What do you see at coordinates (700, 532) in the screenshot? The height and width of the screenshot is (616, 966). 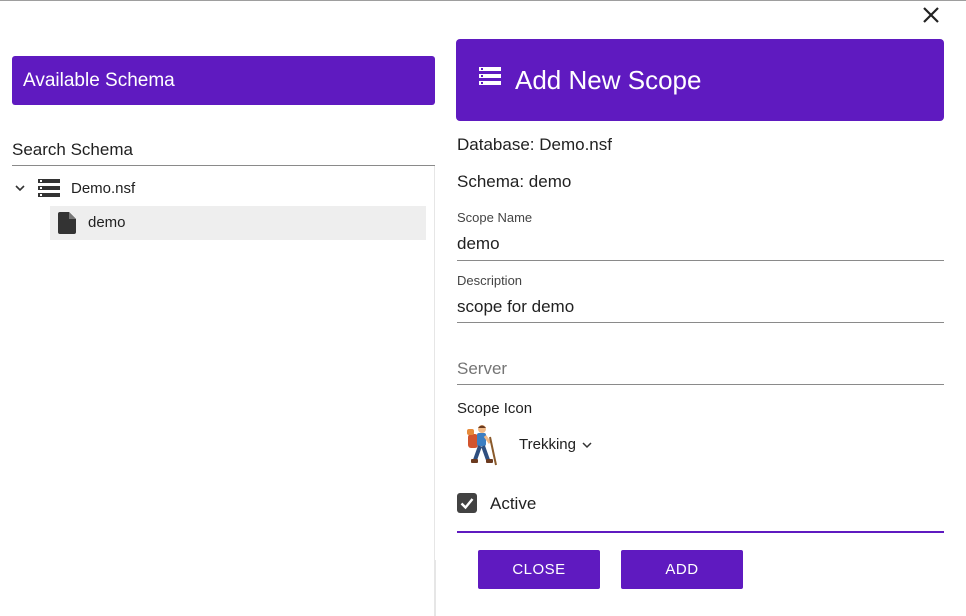 I see `form-divider` at bounding box center [700, 532].